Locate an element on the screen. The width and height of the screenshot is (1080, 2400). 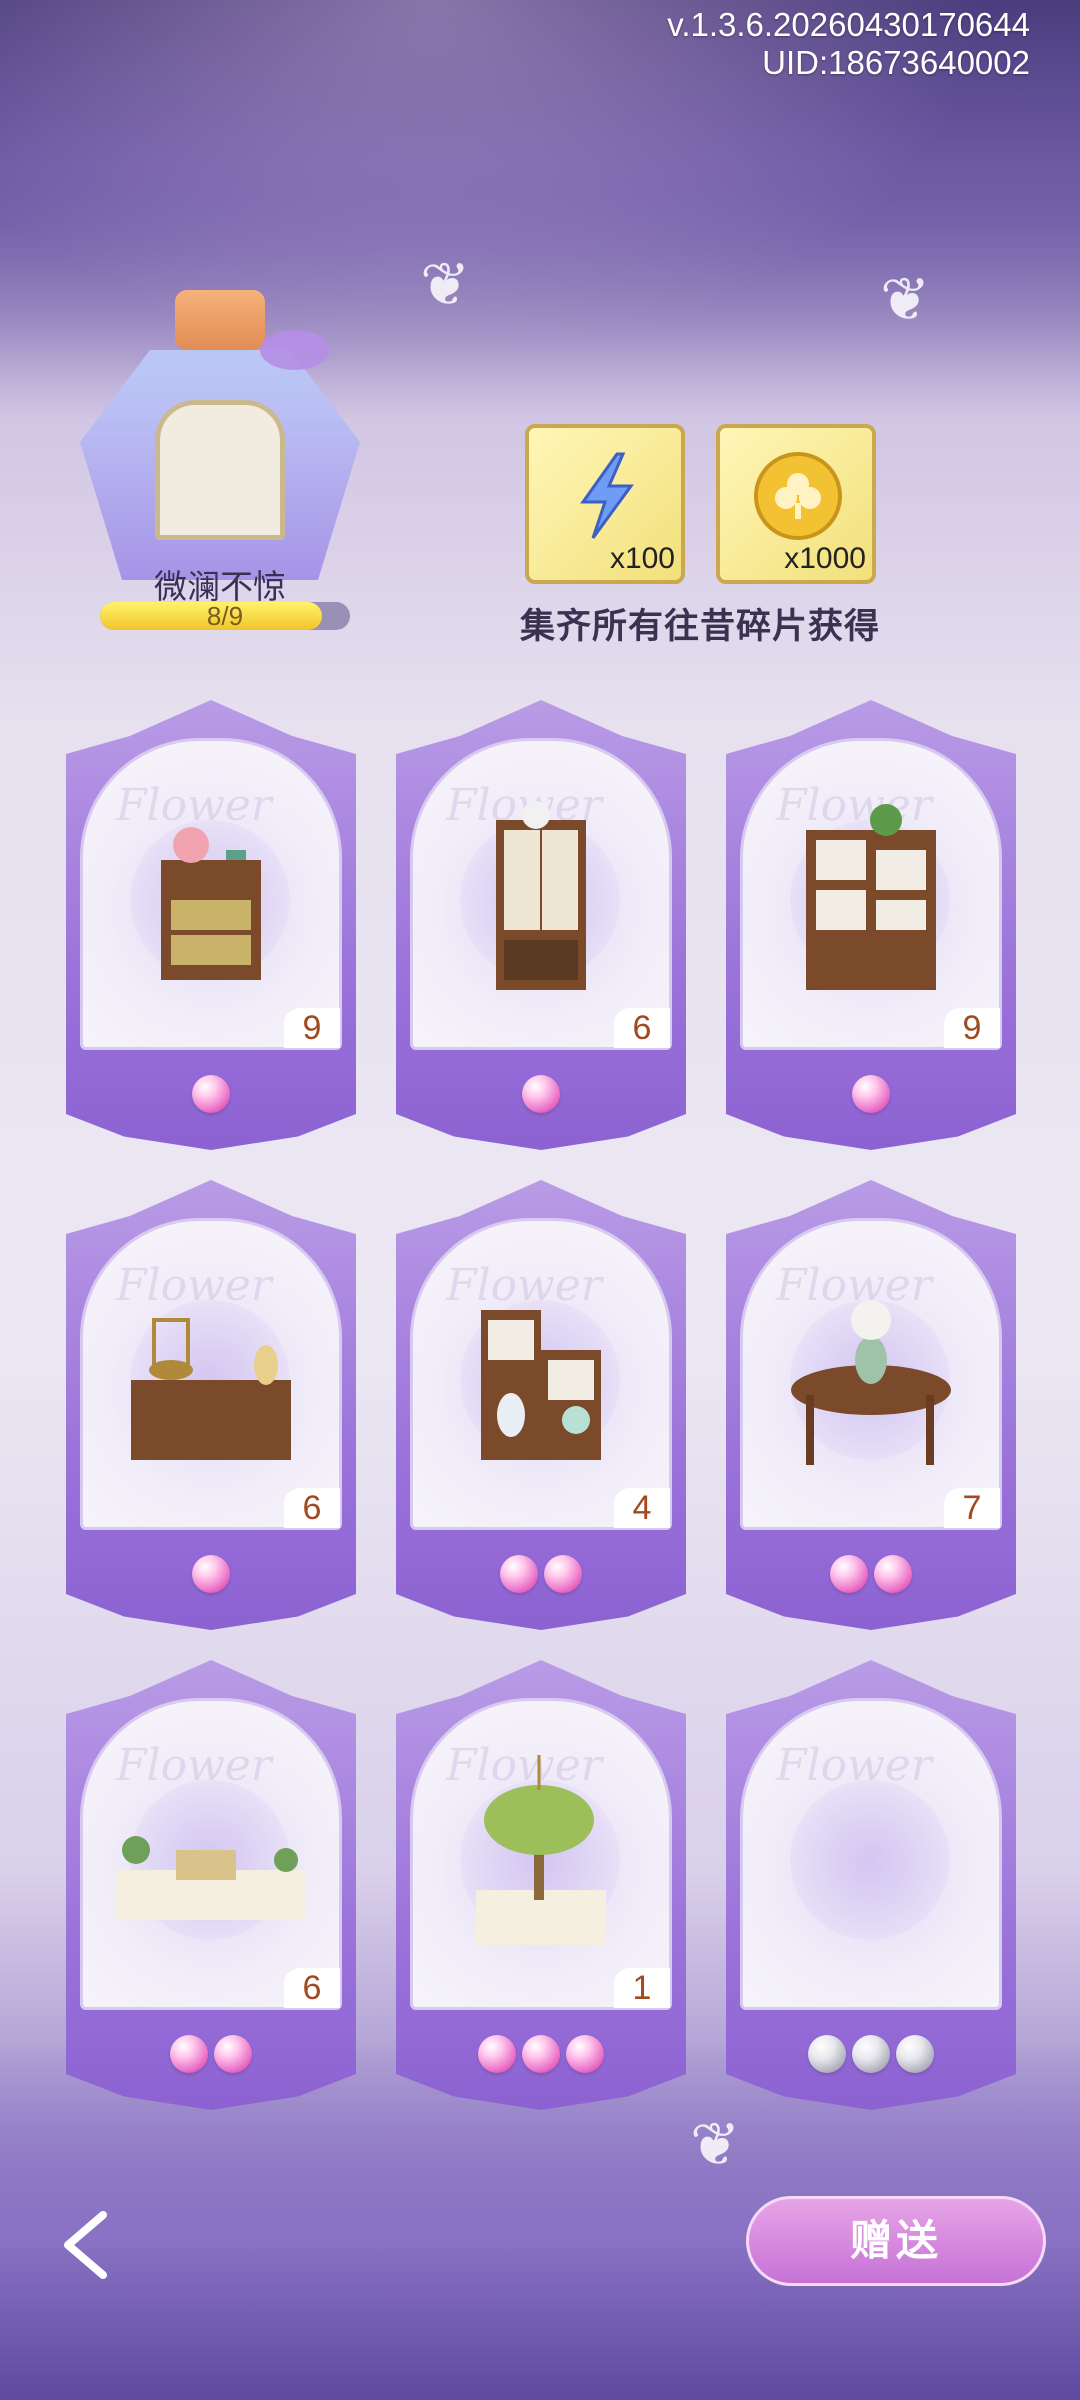
gift-button: 赠送 is located at coordinates (896, 2241).